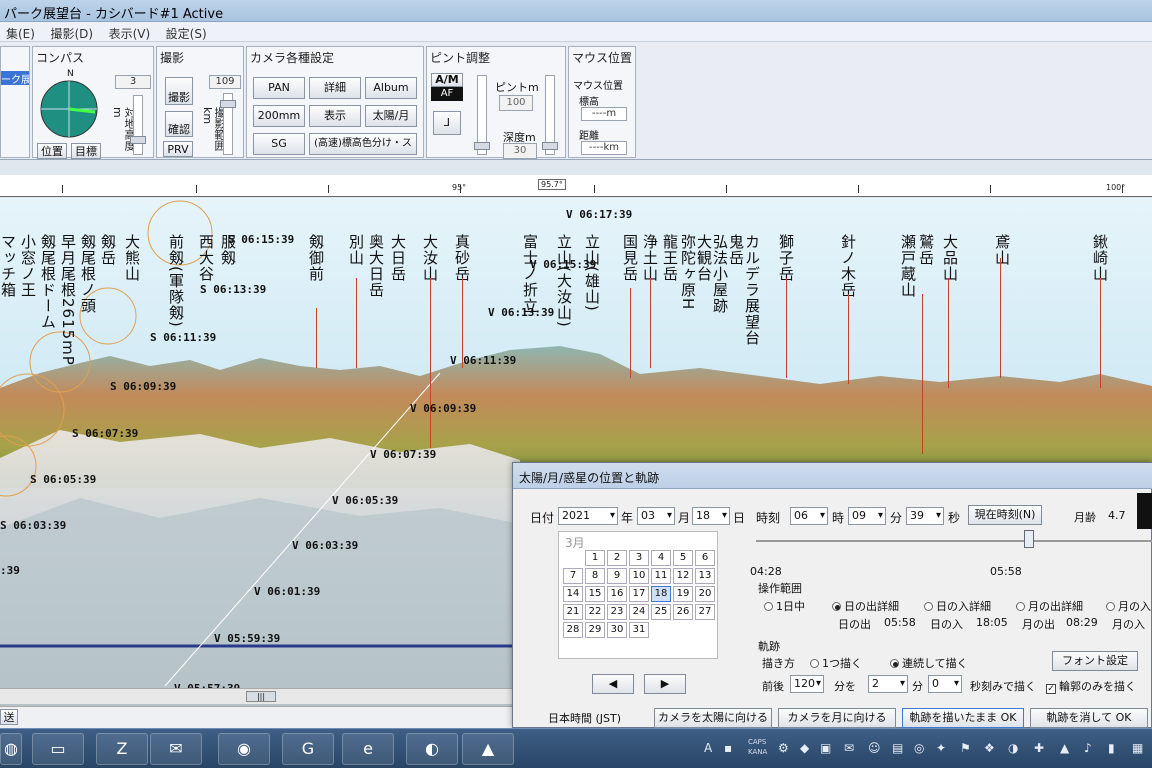 This screenshot has height=768, width=1152. Describe the element at coordinates (595, 558) in the screenshot. I see `calendar-day: 1` at that location.